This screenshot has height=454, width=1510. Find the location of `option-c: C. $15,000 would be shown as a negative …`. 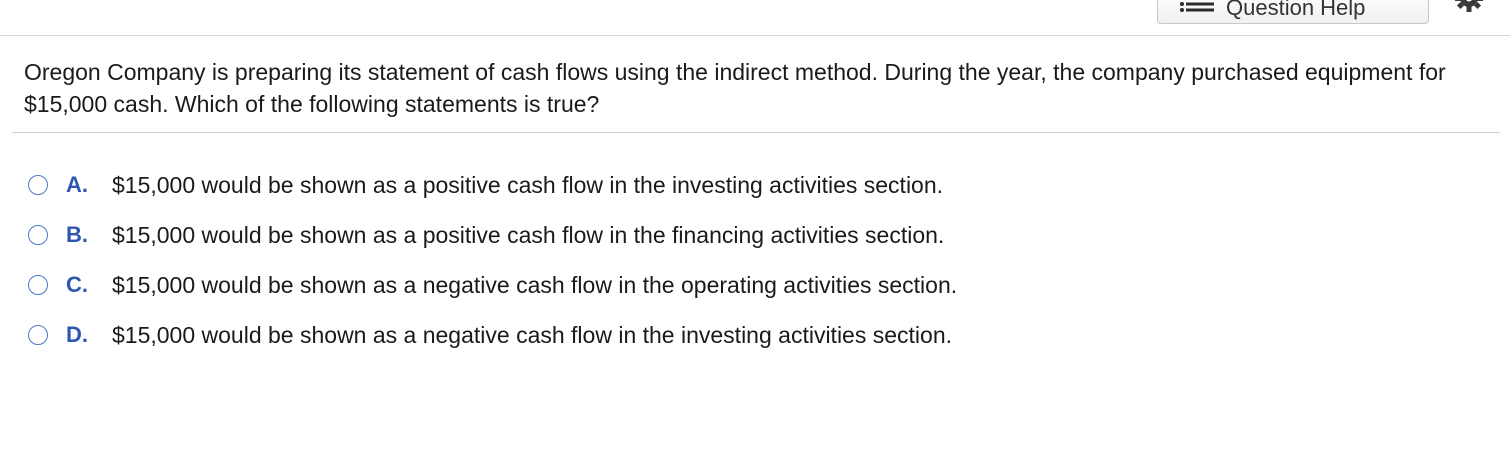

option-c: C. $15,000 would be shown as a negative … is located at coordinates (758, 285).